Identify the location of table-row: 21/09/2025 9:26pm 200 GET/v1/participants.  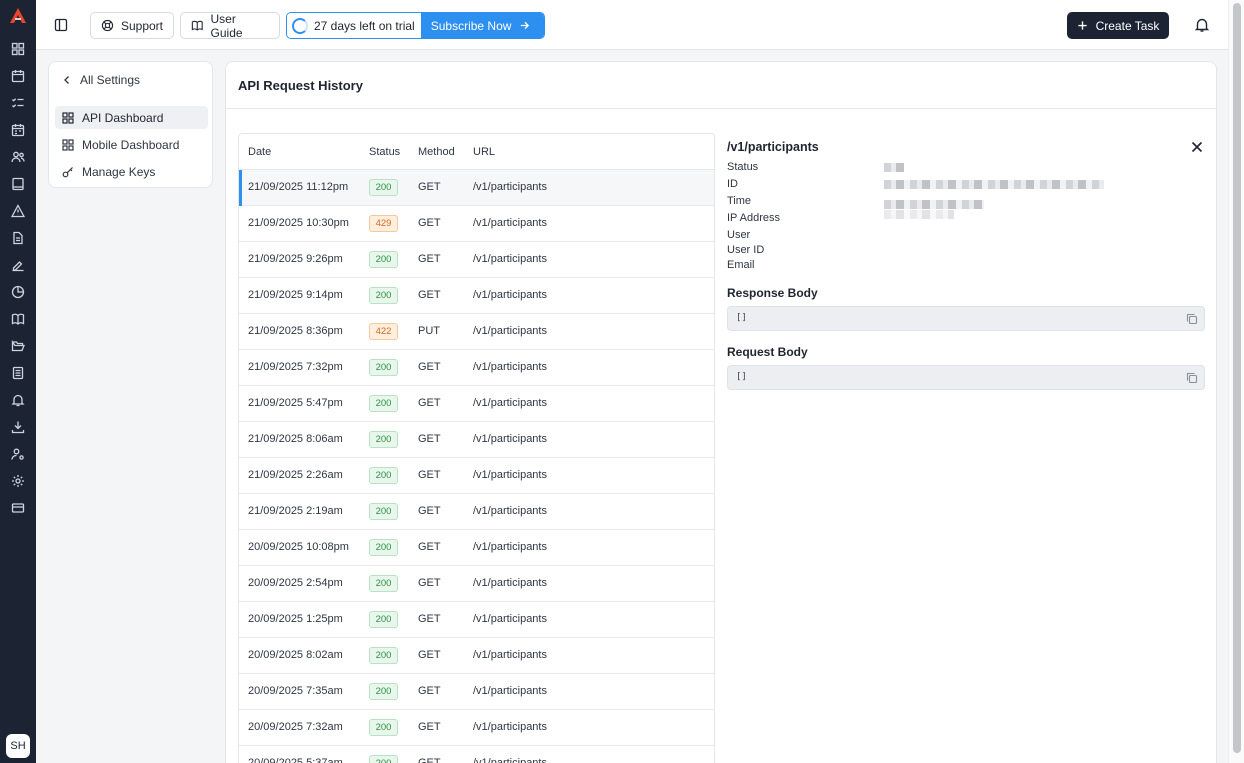
(476, 260).